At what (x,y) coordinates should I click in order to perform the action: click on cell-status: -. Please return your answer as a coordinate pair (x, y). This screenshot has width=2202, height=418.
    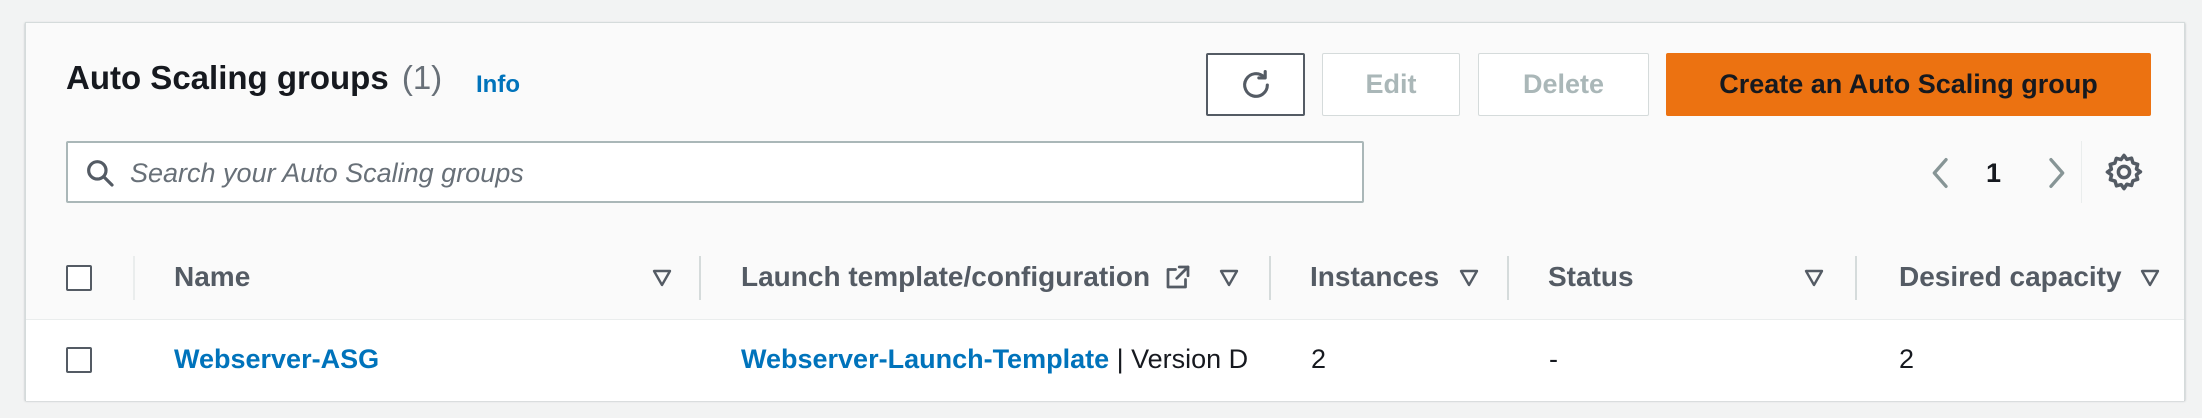
    Looking at the image, I should click on (1553, 359).